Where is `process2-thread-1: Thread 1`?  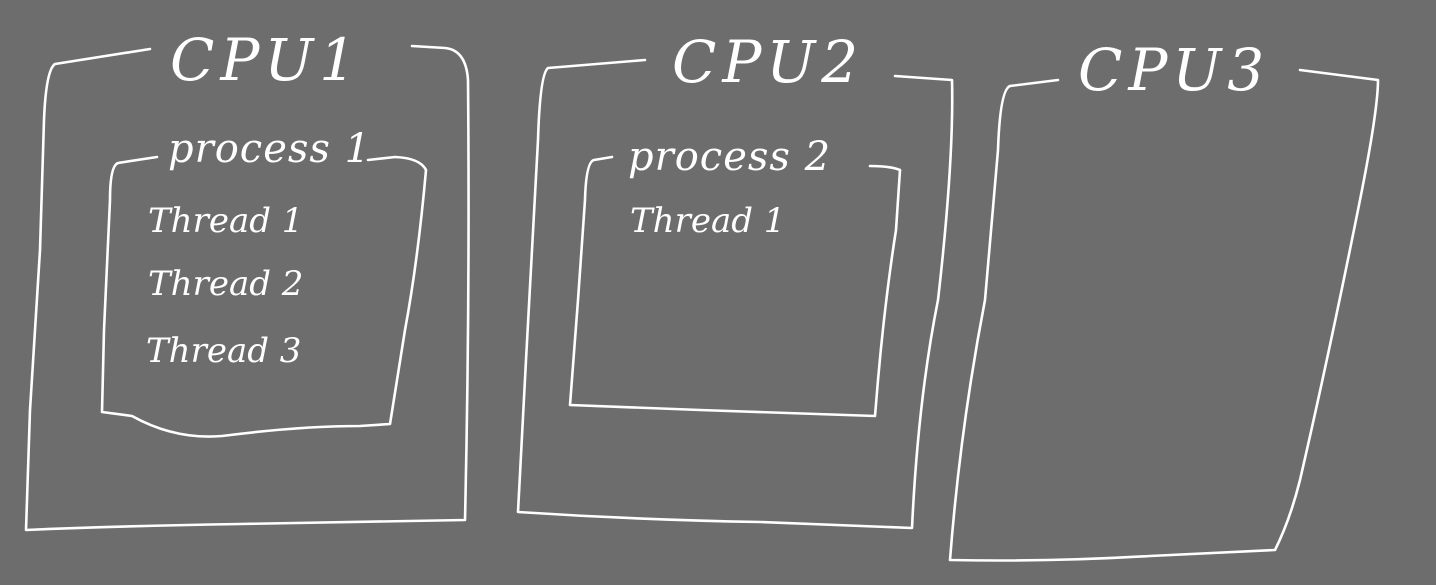 process2-thread-1: Thread 1 is located at coordinates (707, 221).